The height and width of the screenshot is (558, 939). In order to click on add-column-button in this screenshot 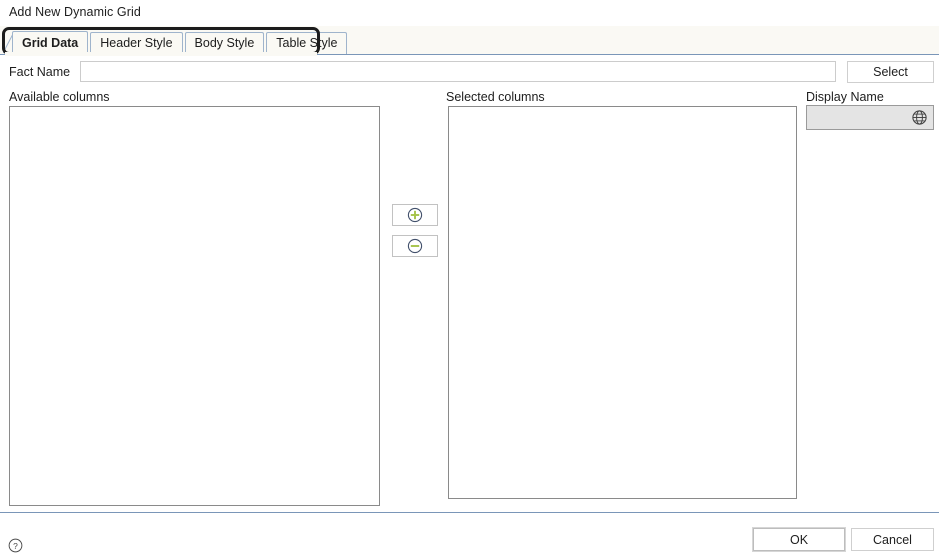, I will do `click(415, 215)`.